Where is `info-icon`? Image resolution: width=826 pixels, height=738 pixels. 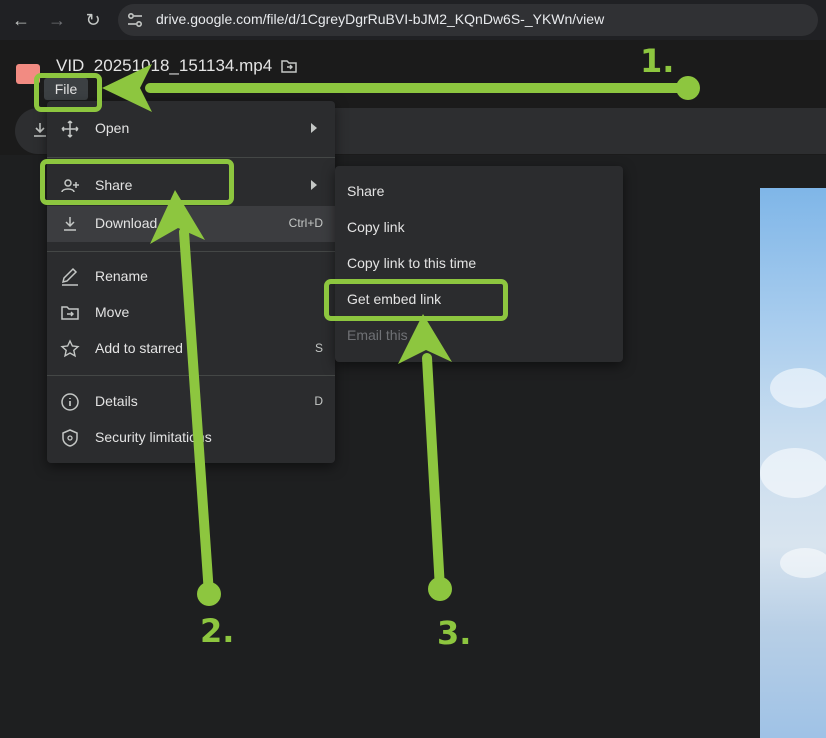
info-icon is located at coordinates (70, 402).